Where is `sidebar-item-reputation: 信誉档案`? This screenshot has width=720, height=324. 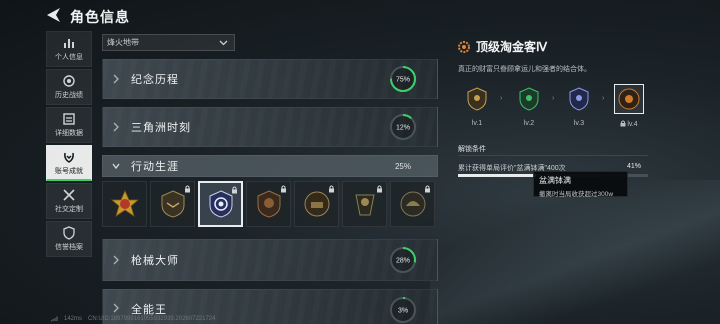 sidebar-item-reputation: 信誉档案 is located at coordinates (69, 239).